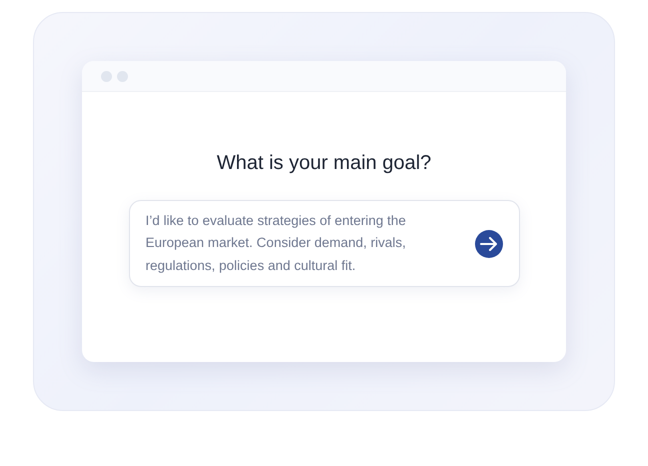 This screenshot has height=466, width=648. I want to click on arrow-icon, so click(489, 243).